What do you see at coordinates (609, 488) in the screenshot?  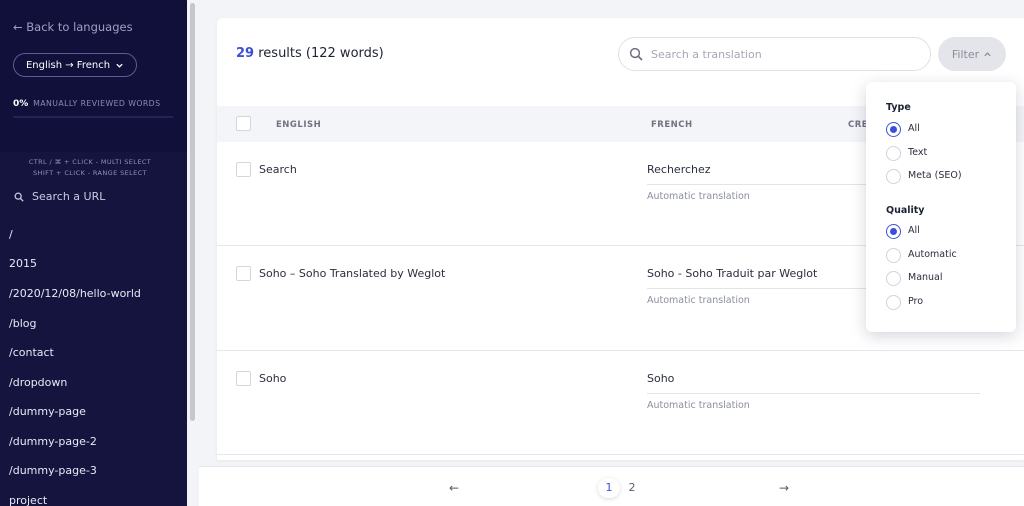 I see `page-1-button: 1` at bounding box center [609, 488].